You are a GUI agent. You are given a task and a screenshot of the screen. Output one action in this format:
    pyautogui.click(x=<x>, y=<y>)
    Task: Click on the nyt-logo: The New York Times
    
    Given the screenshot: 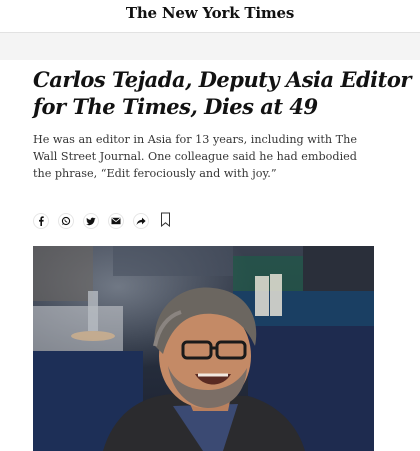 What is the action you would take?
    pyautogui.click(x=210, y=13)
    